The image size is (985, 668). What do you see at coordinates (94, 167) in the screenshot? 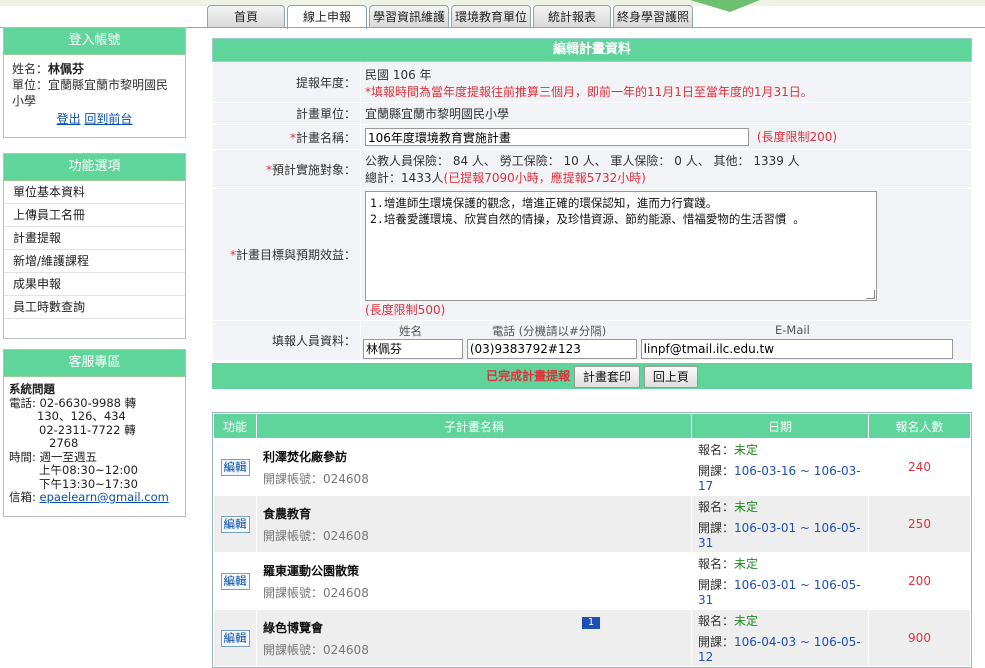
I see `menu-panel-header: 功能選項` at bounding box center [94, 167].